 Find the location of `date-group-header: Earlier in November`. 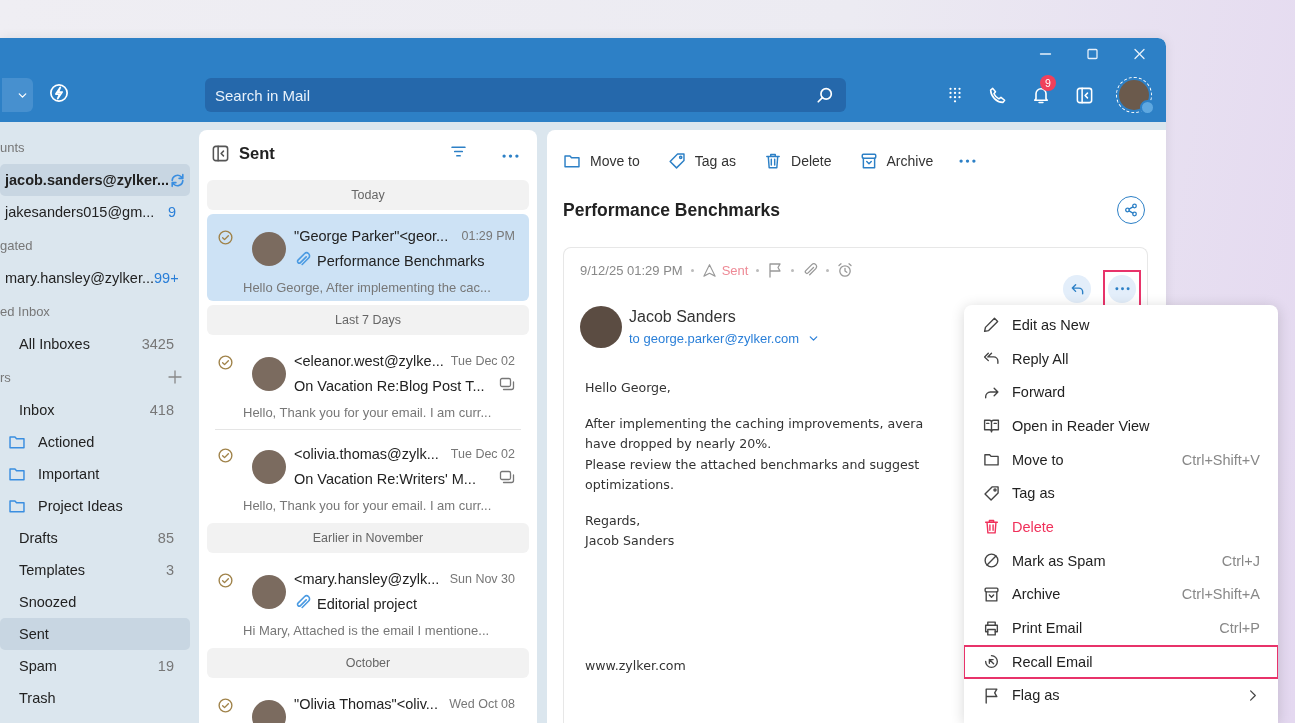

date-group-header: Earlier in November is located at coordinates (368, 538).